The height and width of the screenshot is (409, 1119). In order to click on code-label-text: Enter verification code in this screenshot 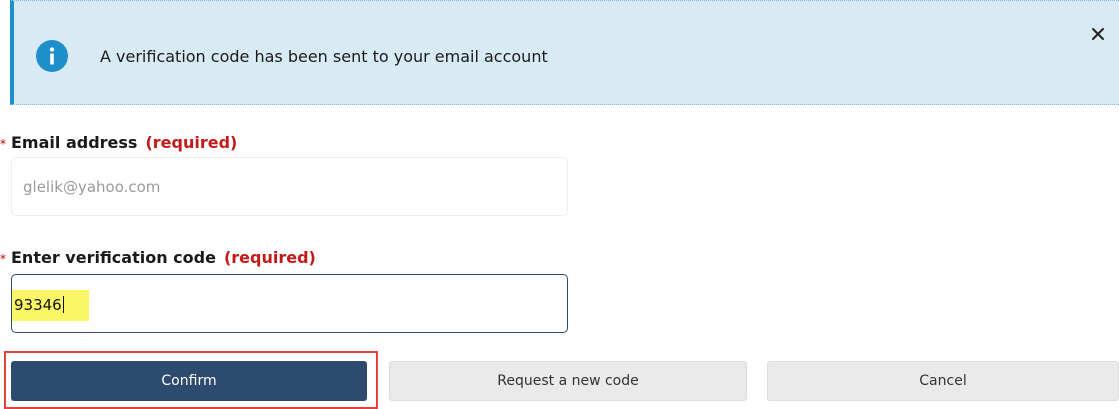, I will do `click(113, 257)`.